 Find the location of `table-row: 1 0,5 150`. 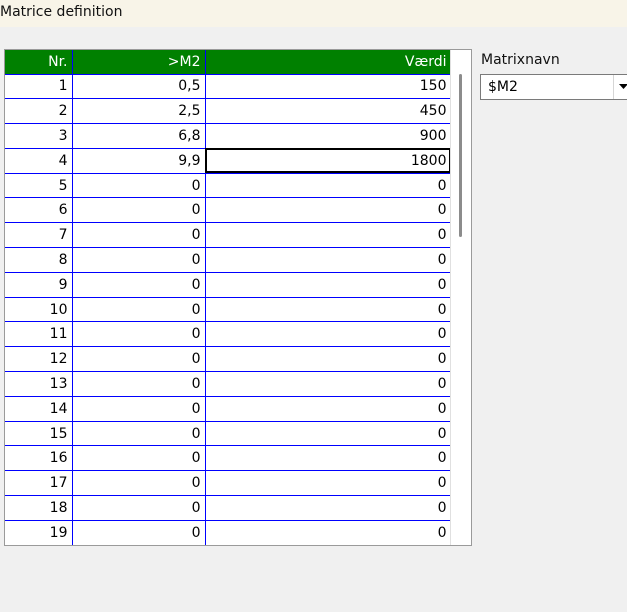

table-row: 1 0,5 150 is located at coordinates (228, 87).